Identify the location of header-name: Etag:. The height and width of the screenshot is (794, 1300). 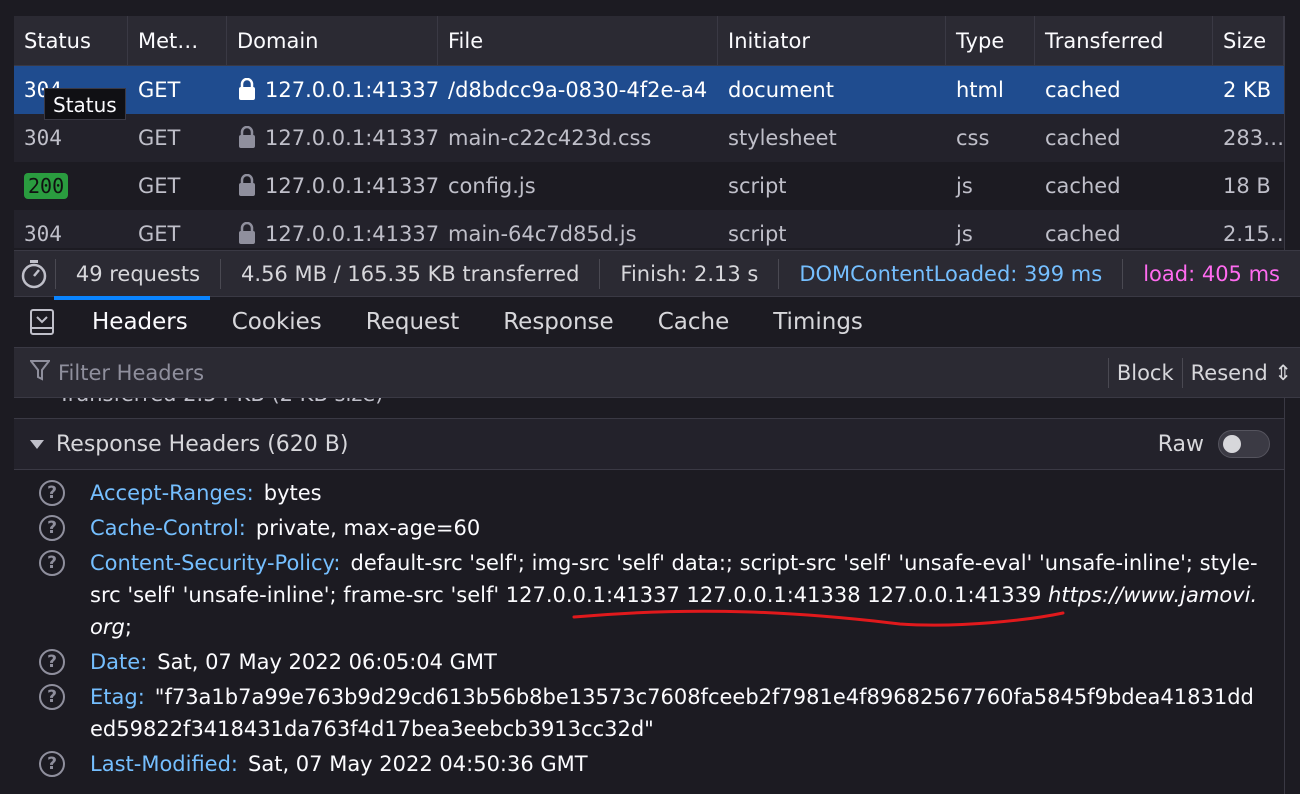
(117, 697).